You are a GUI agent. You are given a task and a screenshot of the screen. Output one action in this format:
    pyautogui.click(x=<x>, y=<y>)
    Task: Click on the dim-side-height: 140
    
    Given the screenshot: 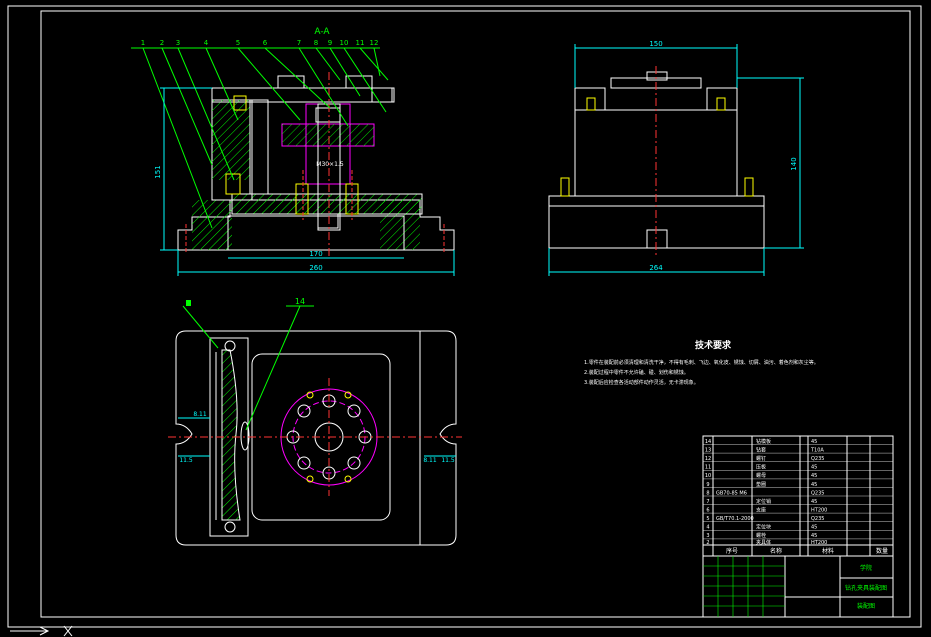 What is the action you would take?
    pyautogui.click(x=794, y=163)
    